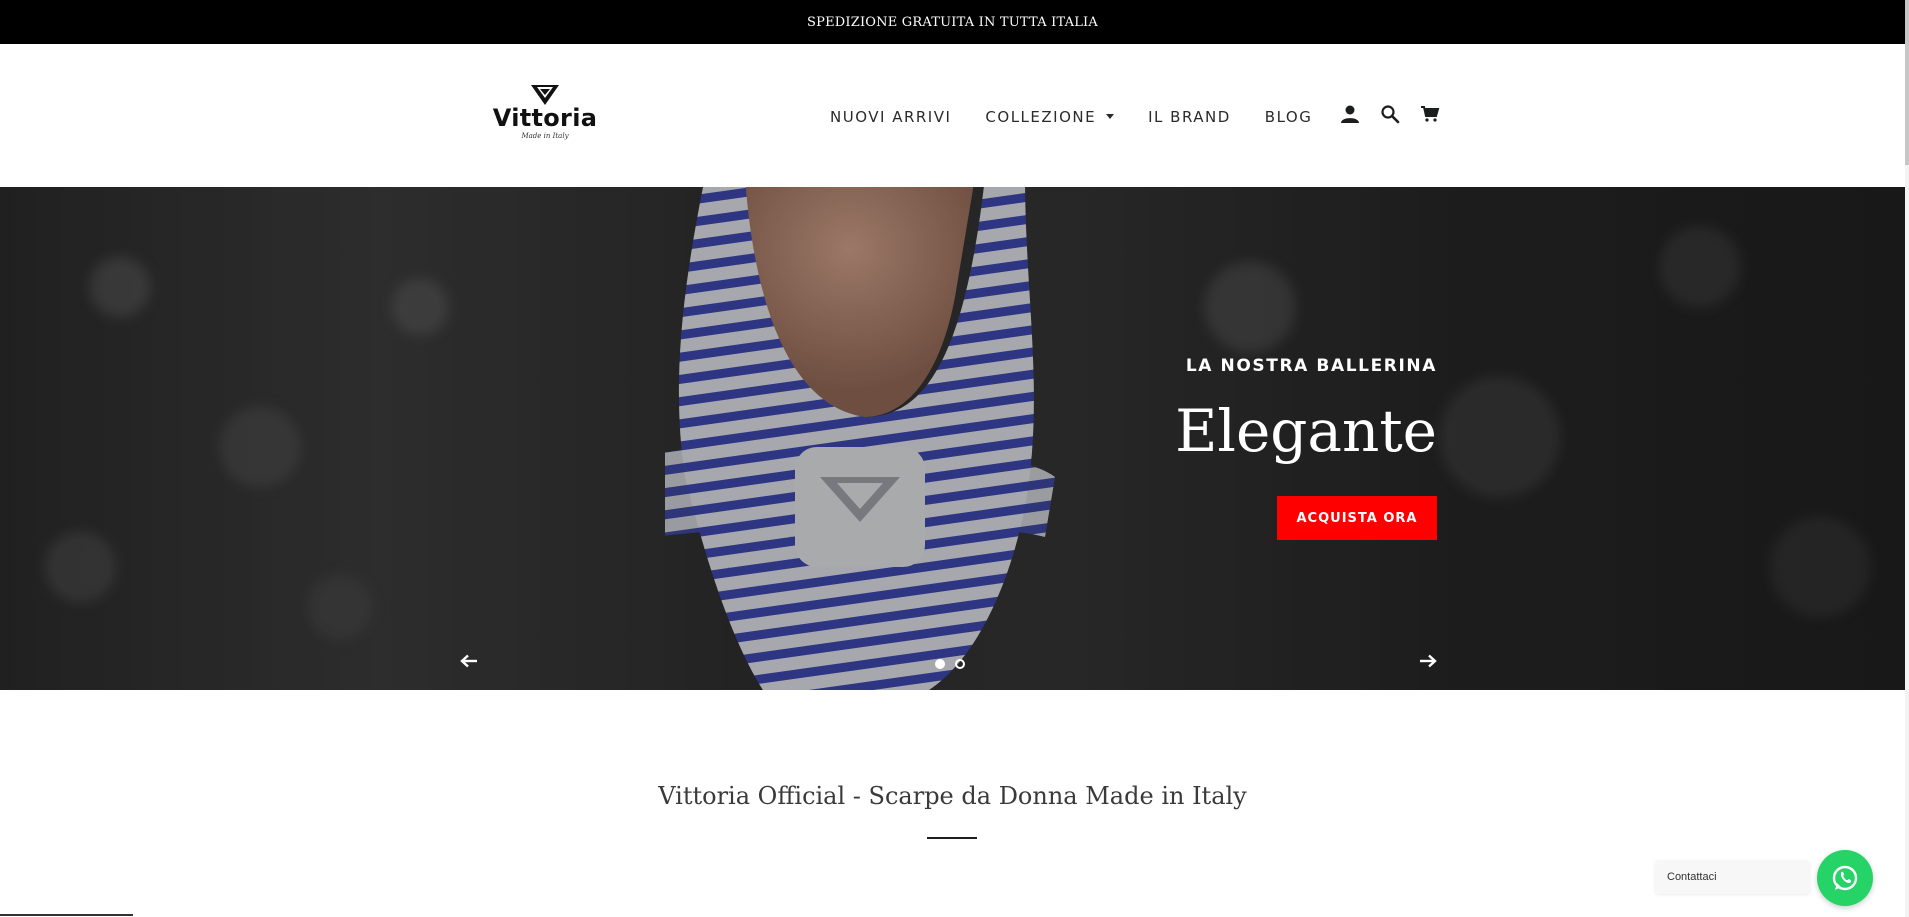 The image size is (1909, 917). Describe the element at coordinates (1428, 661) in the screenshot. I see `arrow-right-icon` at that location.